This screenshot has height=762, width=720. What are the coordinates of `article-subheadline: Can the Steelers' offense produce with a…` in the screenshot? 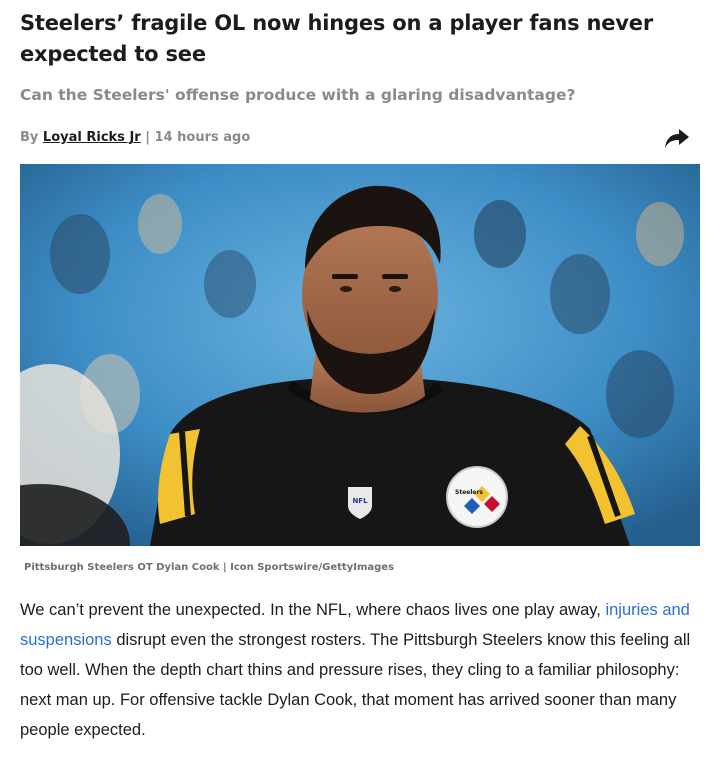 It's located at (298, 95).